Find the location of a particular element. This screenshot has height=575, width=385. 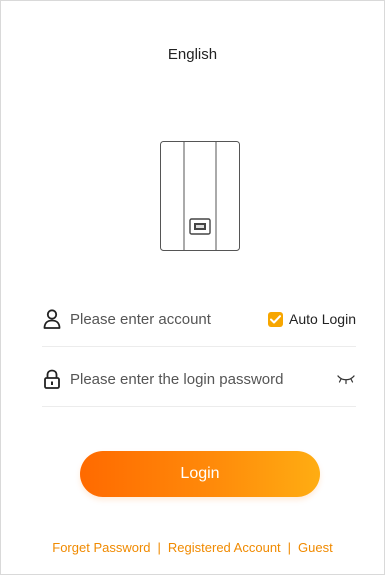

auto-login-checkbox is located at coordinates (276, 319).